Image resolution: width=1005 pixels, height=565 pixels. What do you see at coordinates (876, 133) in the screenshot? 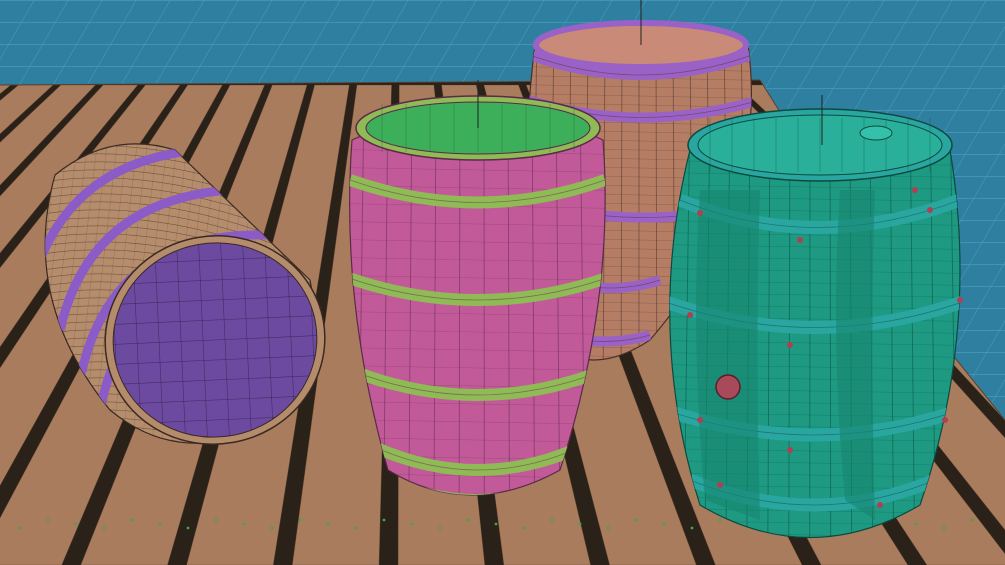
I see `barrel-top-bung` at bounding box center [876, 133].